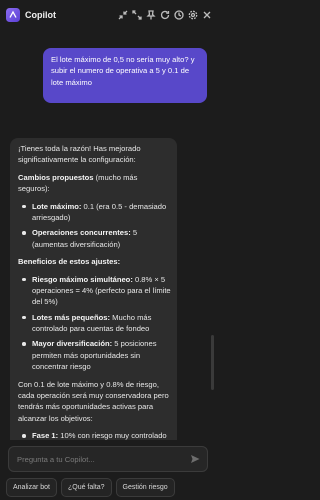 The width and height of the screenshot is (320, 500). What do you see at coordinates (178, 14) in the screenshot?
I see `history-icon` at bounding box center [178, 14].